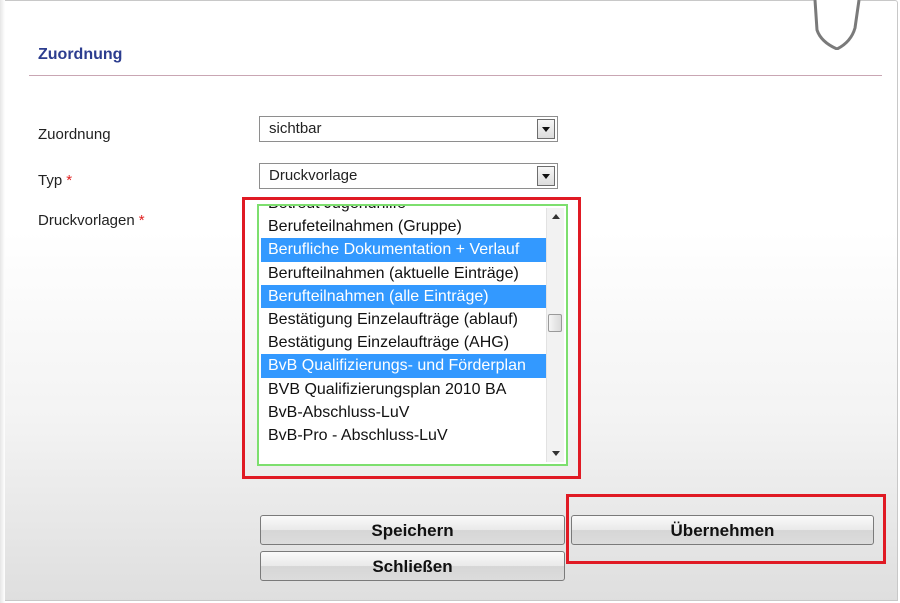  I want to click on listbox-option: Berufteilnahmen (aktuelle Einträge), so click(403, 273).